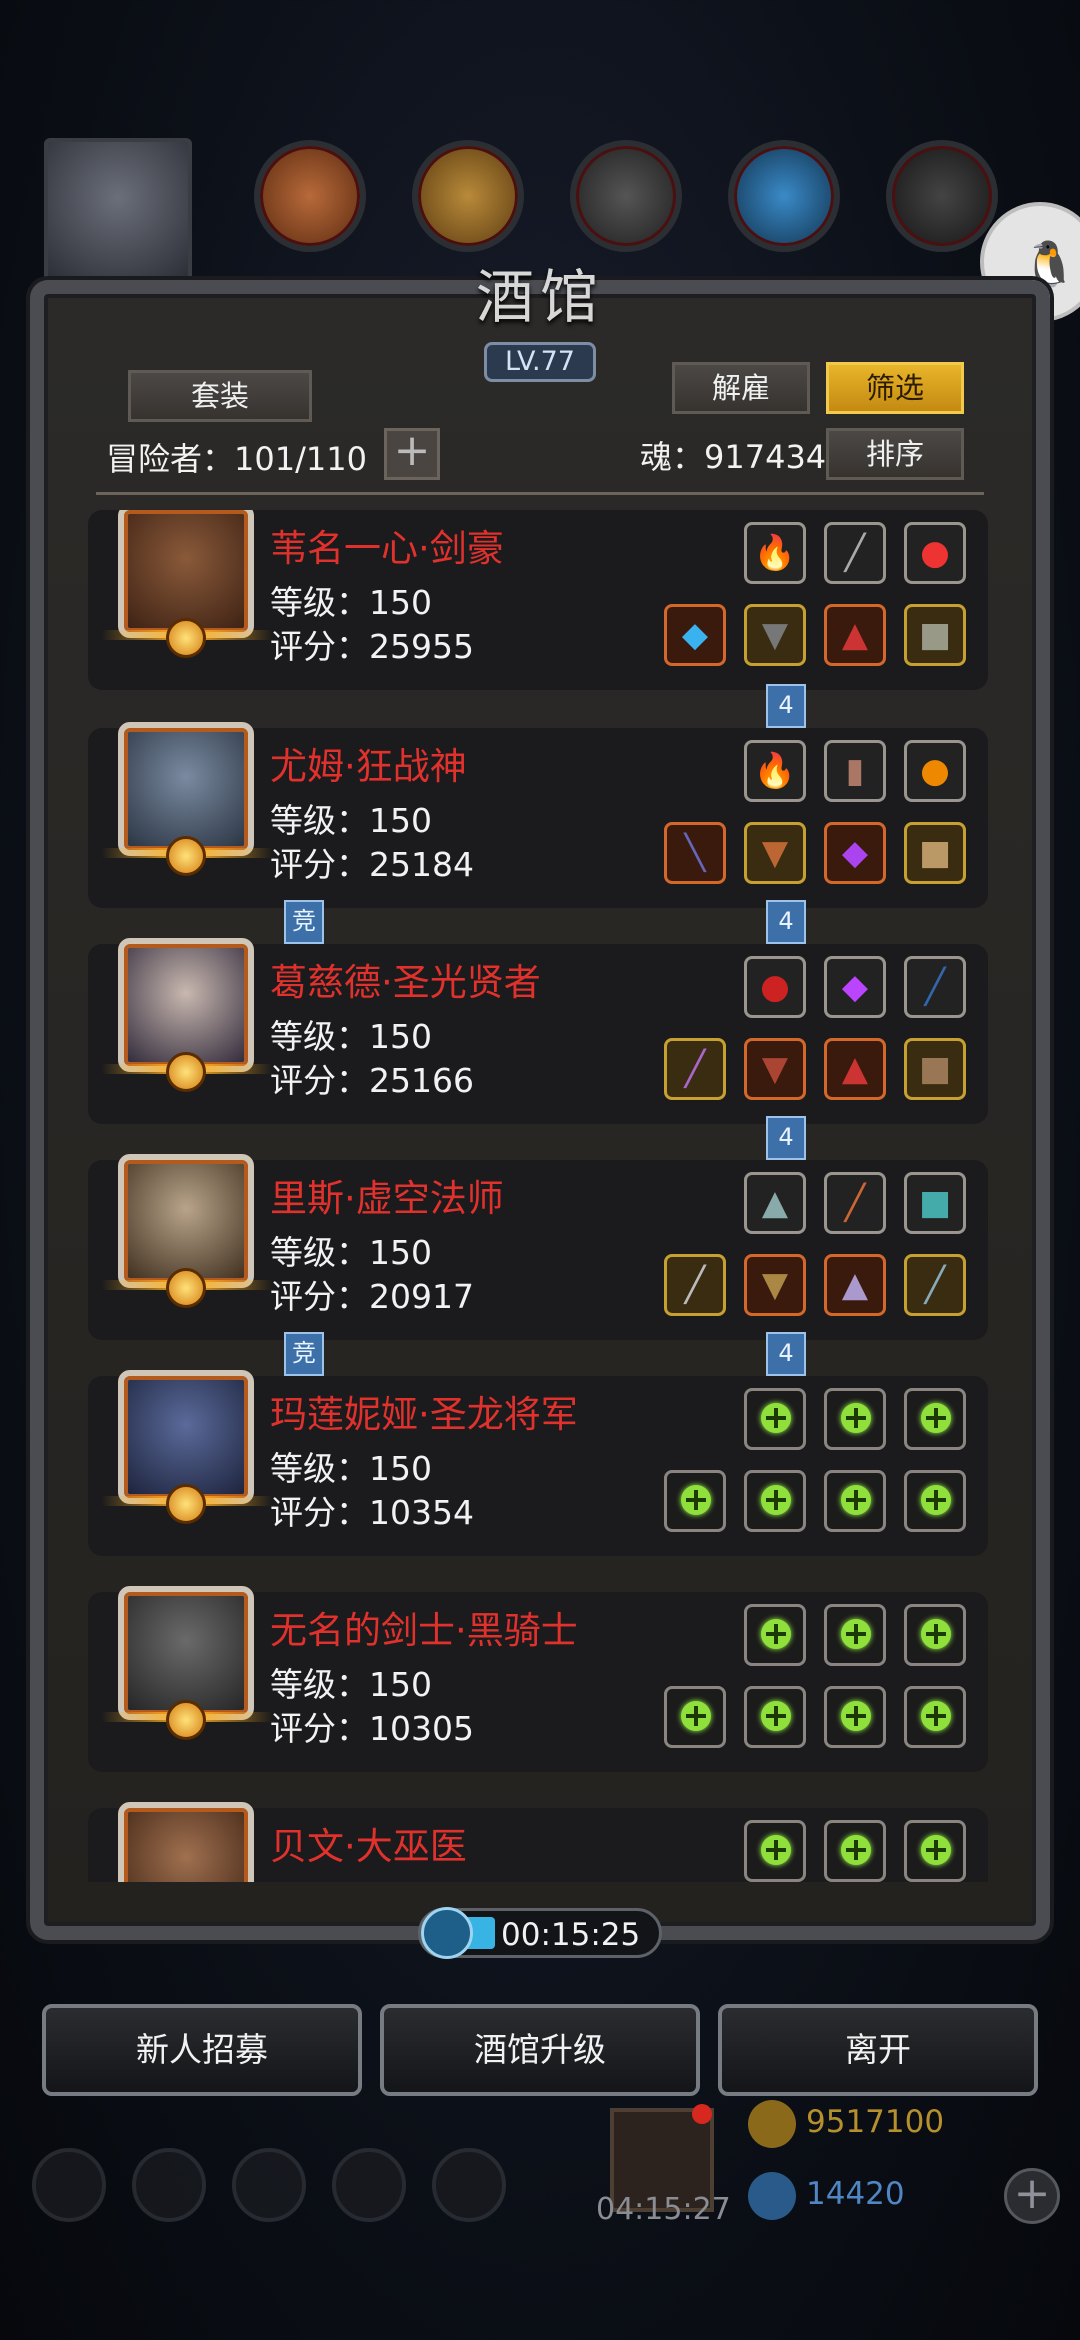  What do you see at coordinates (538, 1463) in the screenshot?
I see `hero-row: 玛莲妮娅·圣龙将军 等级：150 评分：10354` at bounding box center [538, 1463].